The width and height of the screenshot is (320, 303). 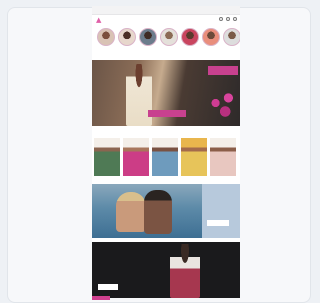 What do you see at coordinates (223, 70) in the screenshot?
I see `hero-tag` at bounding box center [223, 70].